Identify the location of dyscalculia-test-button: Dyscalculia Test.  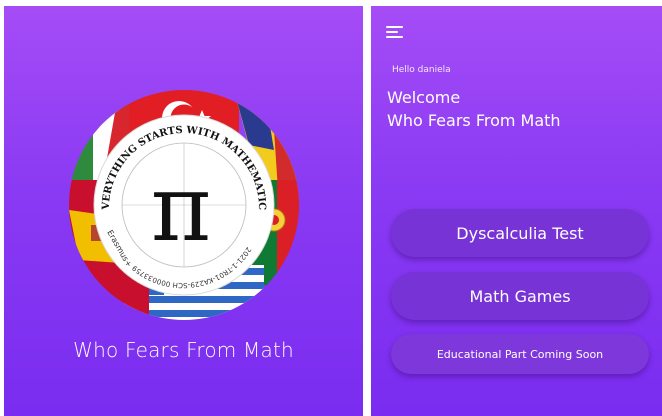
(520, 233).